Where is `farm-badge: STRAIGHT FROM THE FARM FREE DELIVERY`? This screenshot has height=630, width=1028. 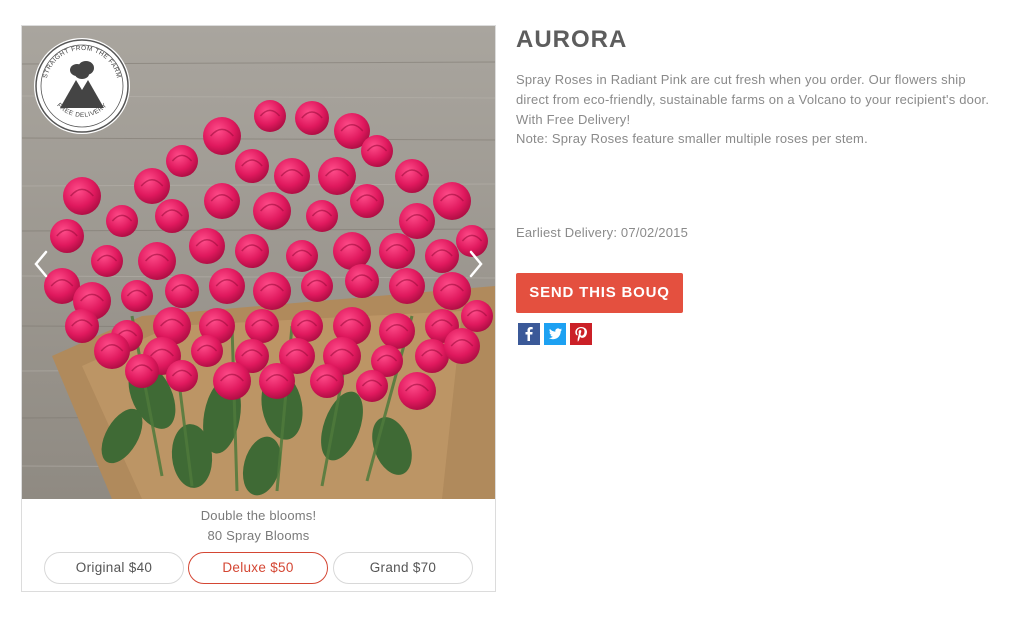
farm-badge: STRAIGHT FROM THE FARM FREE DELIVERY is located at coordinates (82, 86).